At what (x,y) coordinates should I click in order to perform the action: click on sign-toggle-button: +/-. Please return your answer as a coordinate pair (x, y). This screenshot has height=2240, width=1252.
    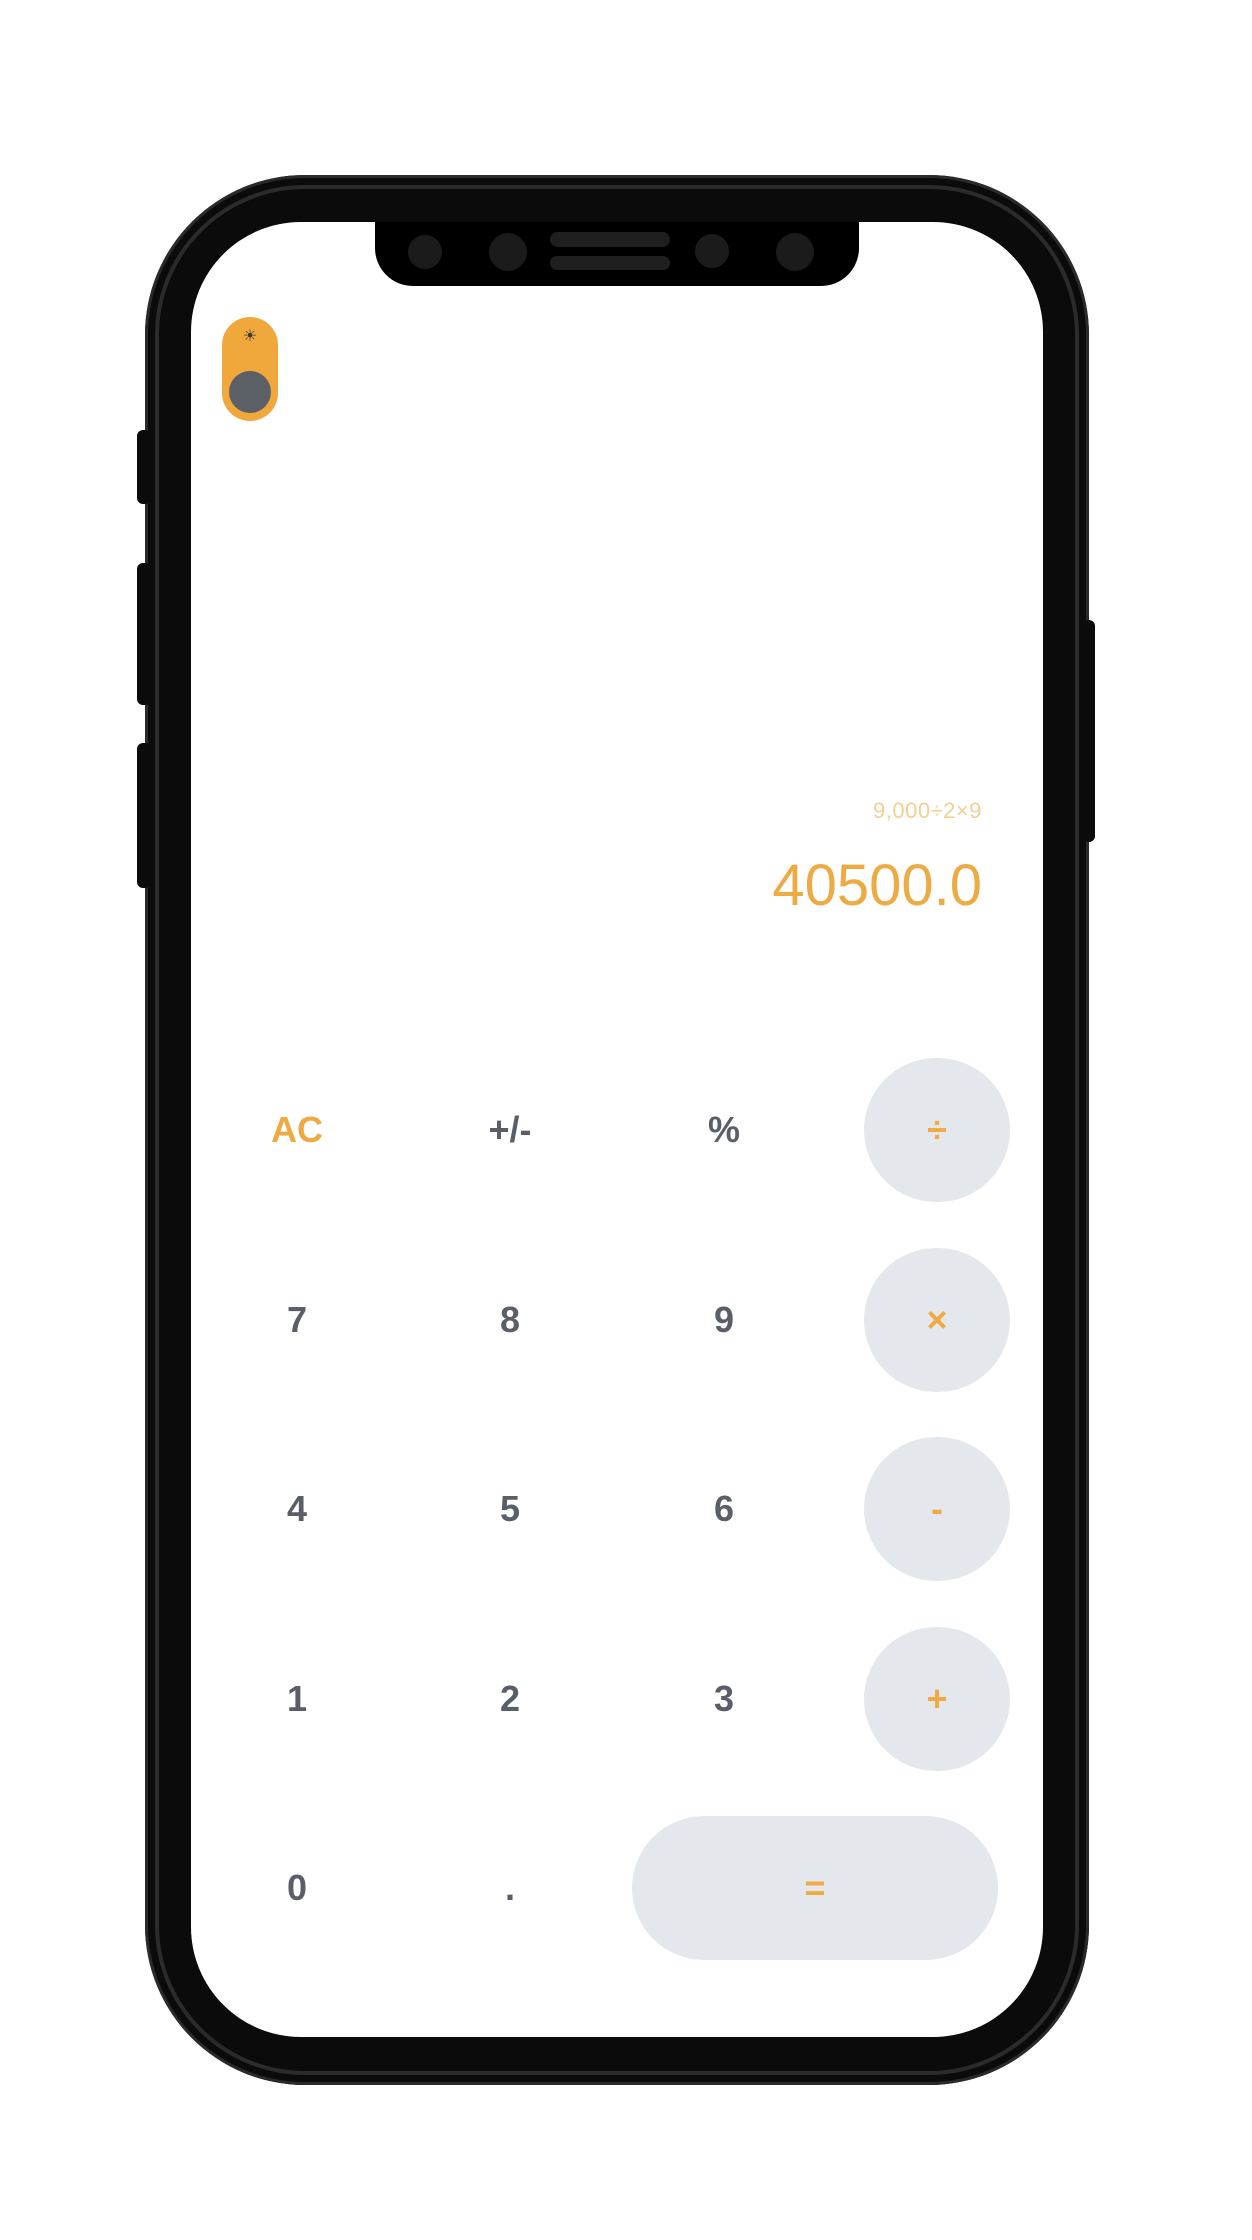
    Looking at the image, I should click on (510, 1130).